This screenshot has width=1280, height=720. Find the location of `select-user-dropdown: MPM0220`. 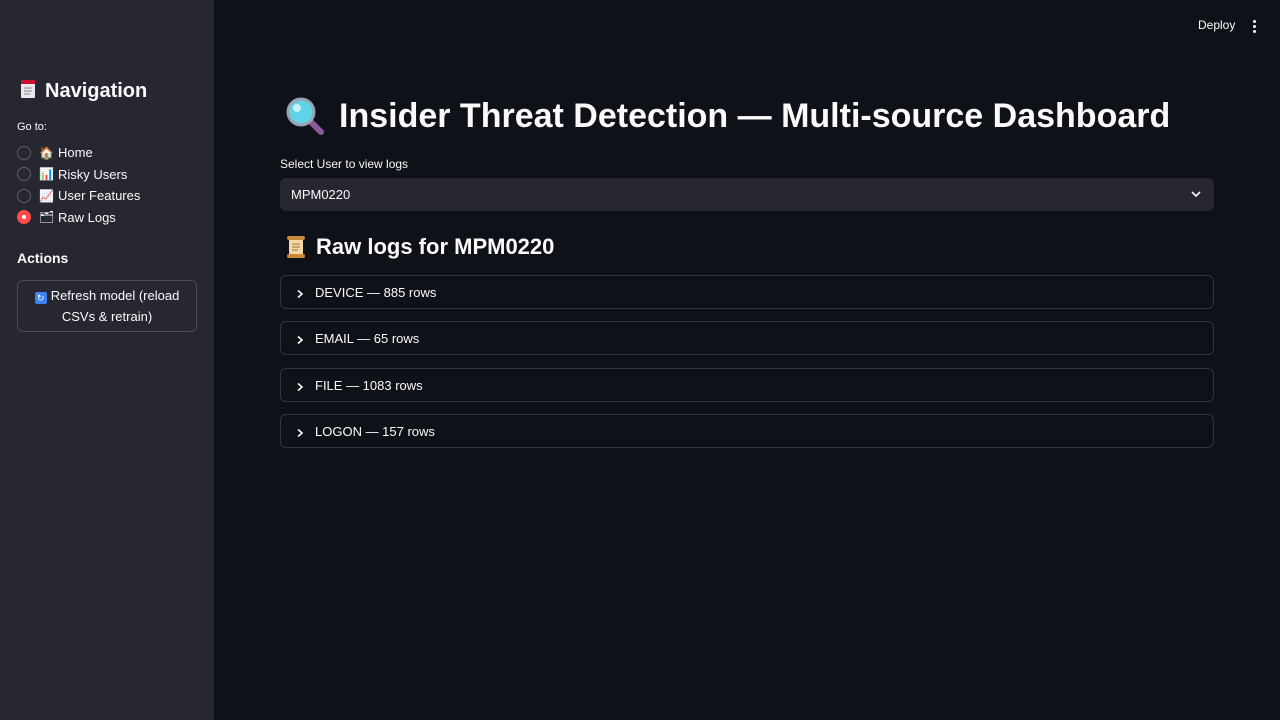

select-user-dropdown: MPM0220 is located at coordinates (747, 194).